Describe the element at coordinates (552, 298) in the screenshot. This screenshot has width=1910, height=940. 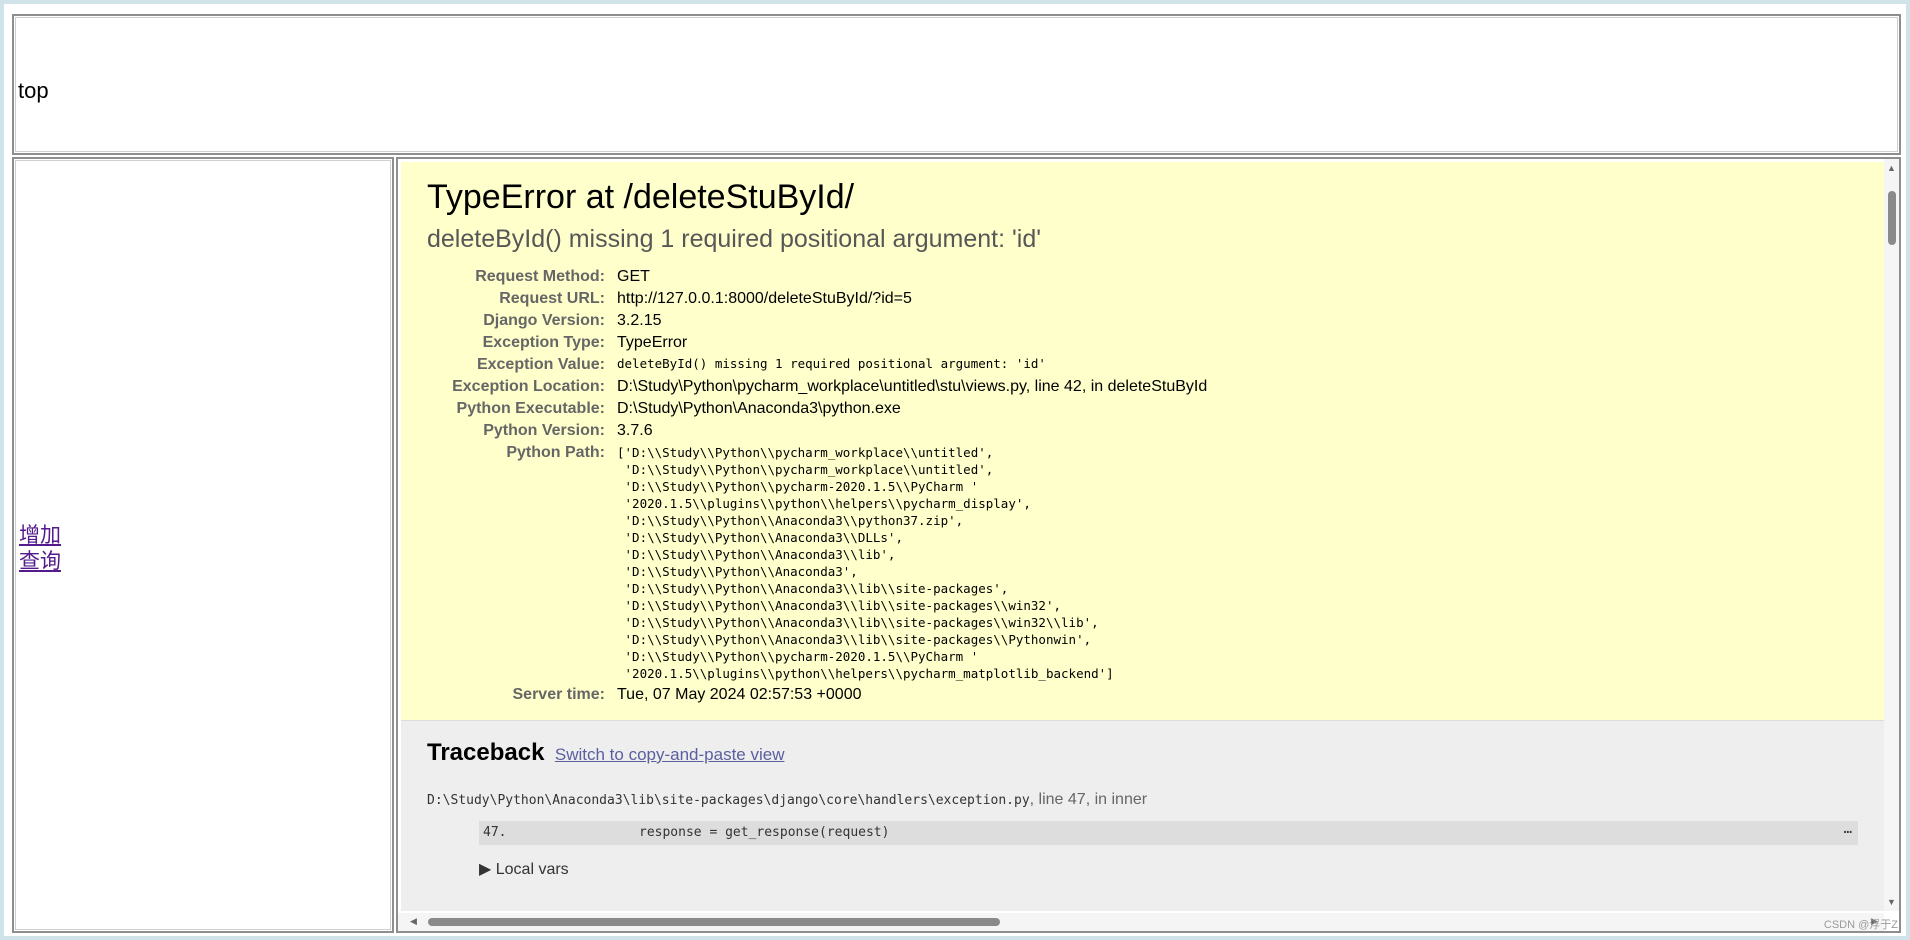
I see `meta-label: Request URL:` at that location.